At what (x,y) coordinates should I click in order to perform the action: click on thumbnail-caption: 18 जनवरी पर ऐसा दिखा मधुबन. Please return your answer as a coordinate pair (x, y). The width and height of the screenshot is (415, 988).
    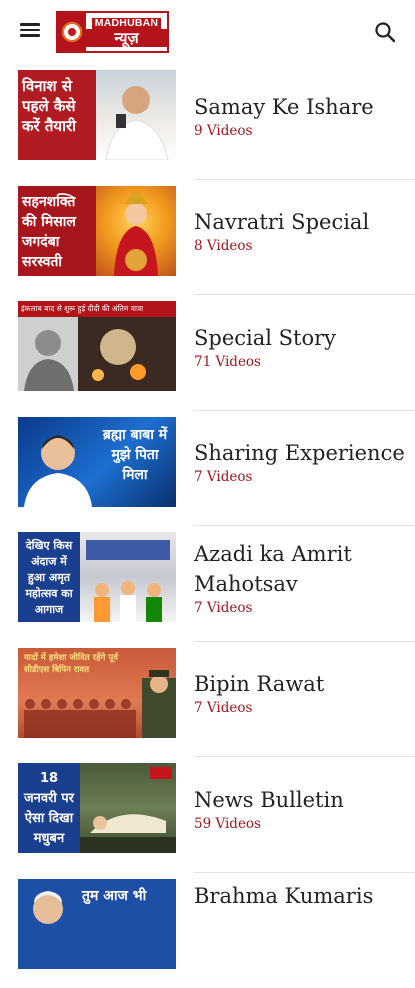
    Looking at the image, I should click on (49, 808).